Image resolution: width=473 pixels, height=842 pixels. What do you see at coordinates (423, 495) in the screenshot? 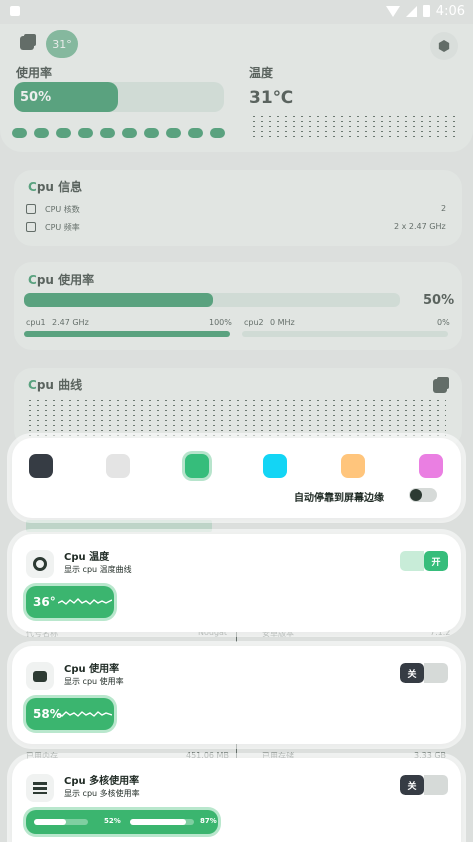
I see `auto-dock-toggle` at bounding box center [423, 495].